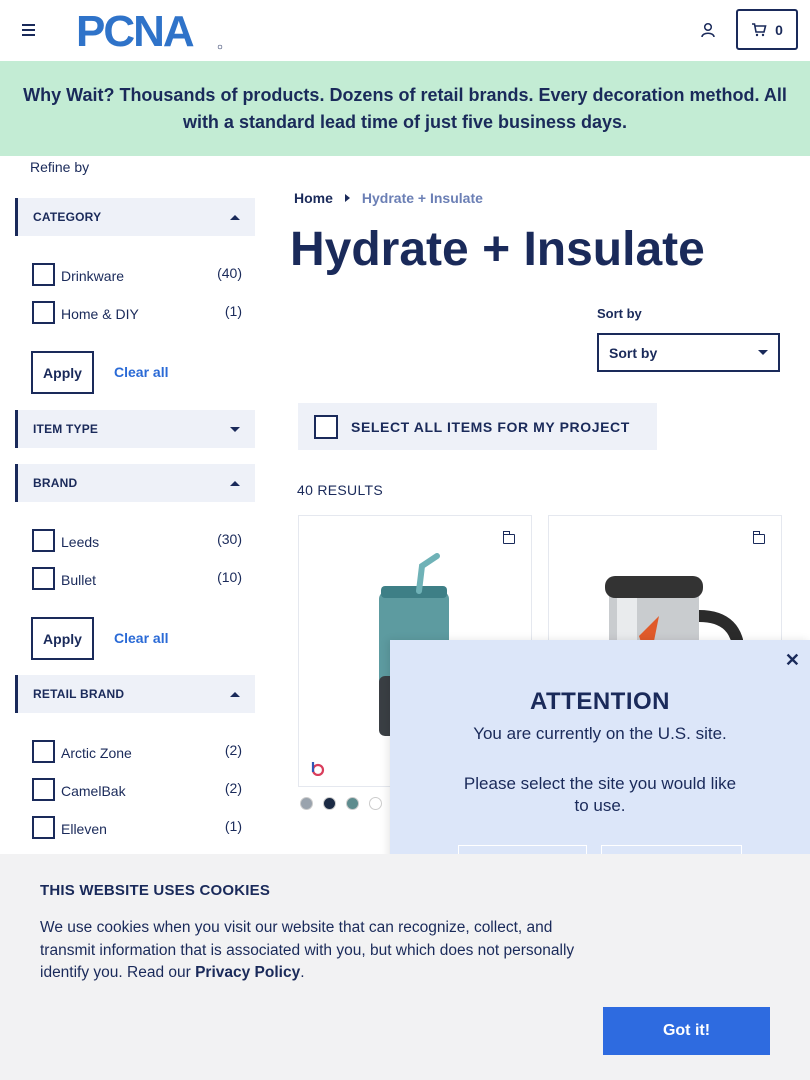 This screenshot has width=810, height=1080. I want to click on option-count: (30), so click(229, 539).